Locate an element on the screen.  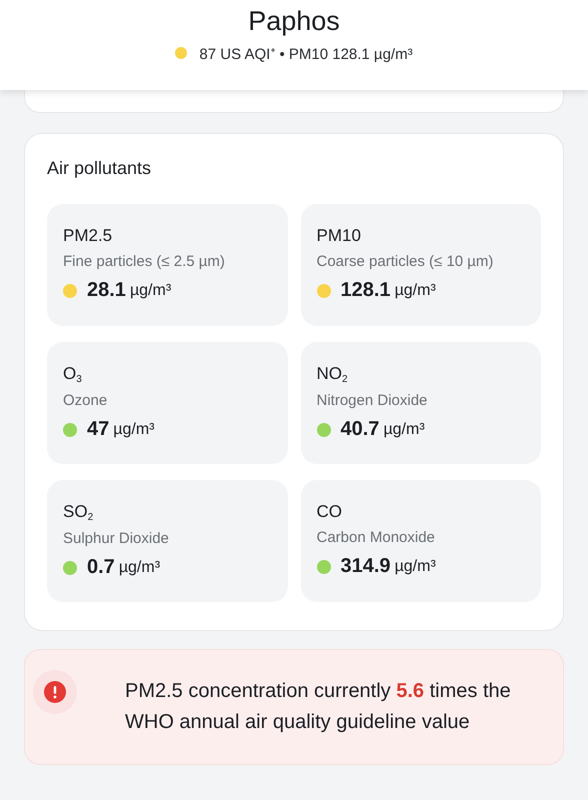
city-title: Paphos is located at coordinates (294, 21).